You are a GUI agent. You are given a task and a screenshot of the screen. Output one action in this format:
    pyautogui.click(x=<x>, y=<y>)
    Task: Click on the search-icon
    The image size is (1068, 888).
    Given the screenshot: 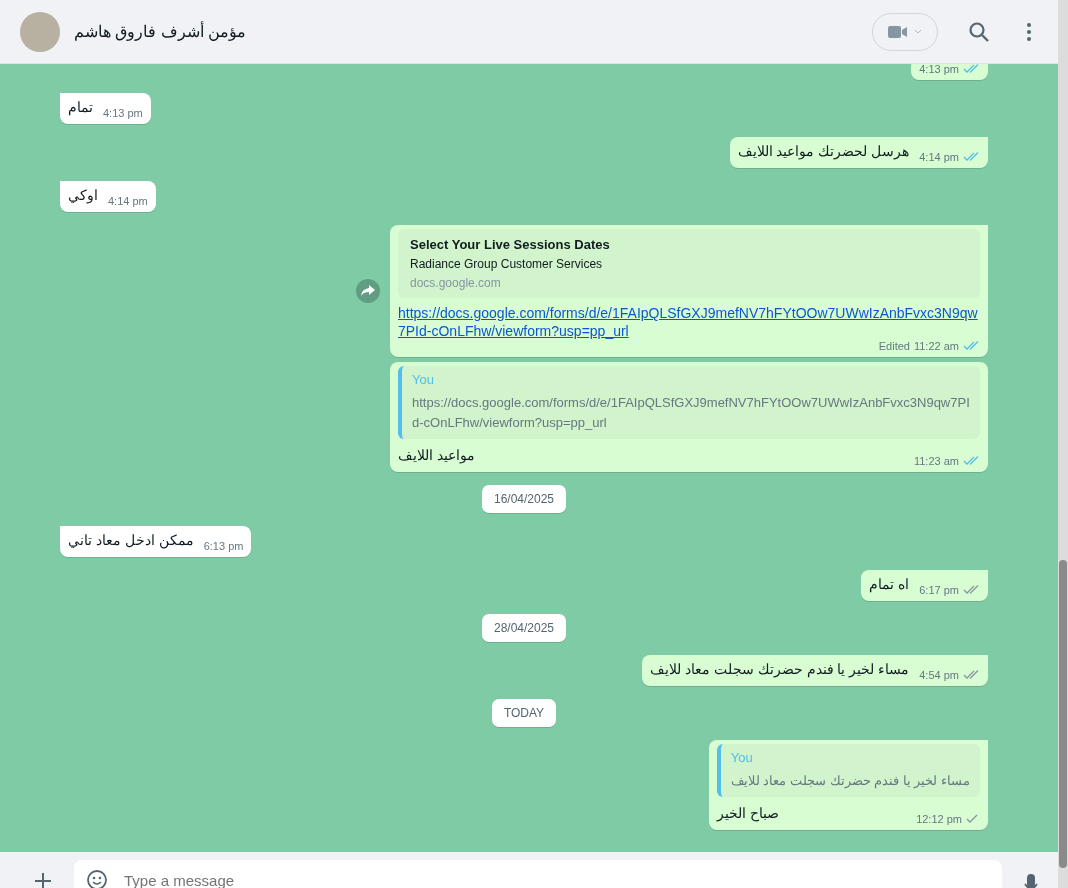 What is the action you would take?
    pyautogui.click(x=979, y=31)
    